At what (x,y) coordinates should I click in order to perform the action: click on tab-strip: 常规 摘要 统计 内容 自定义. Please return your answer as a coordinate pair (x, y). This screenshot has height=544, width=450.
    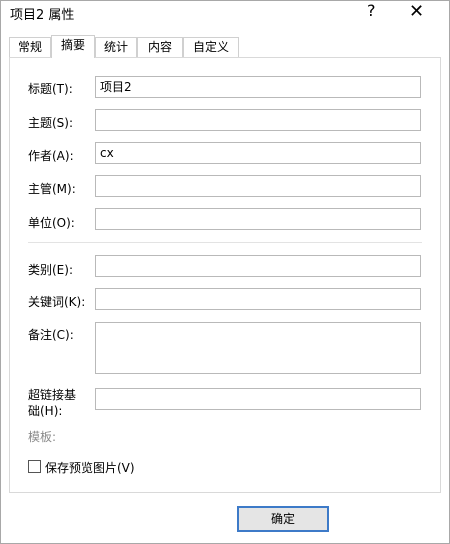
    Looking at the image, I should click on (225, 46).